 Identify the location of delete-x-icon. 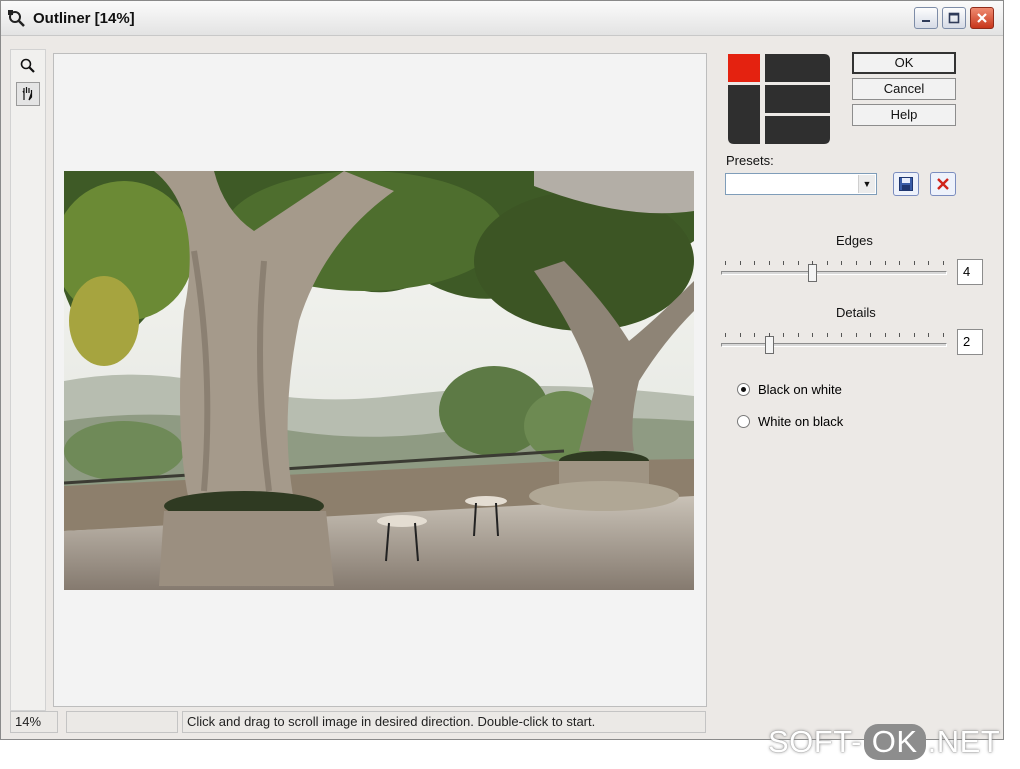
(943, 184).